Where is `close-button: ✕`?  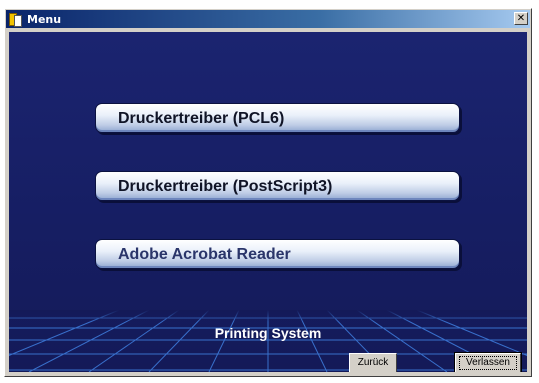
close-button: ✕ is located at coordinates (521, 18).